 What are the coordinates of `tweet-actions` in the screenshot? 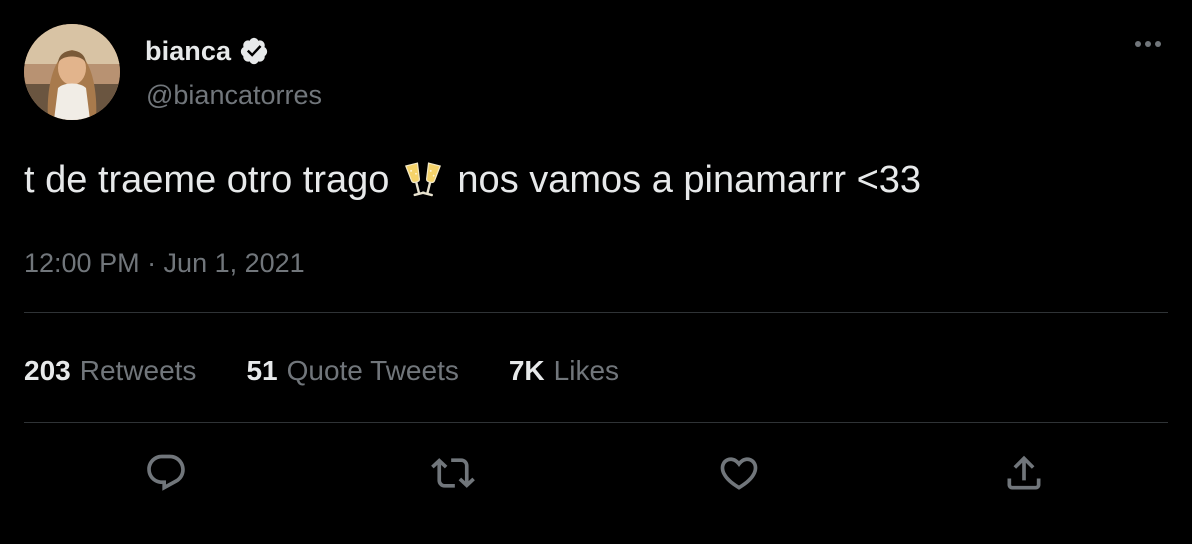 It's located at (596, 473).